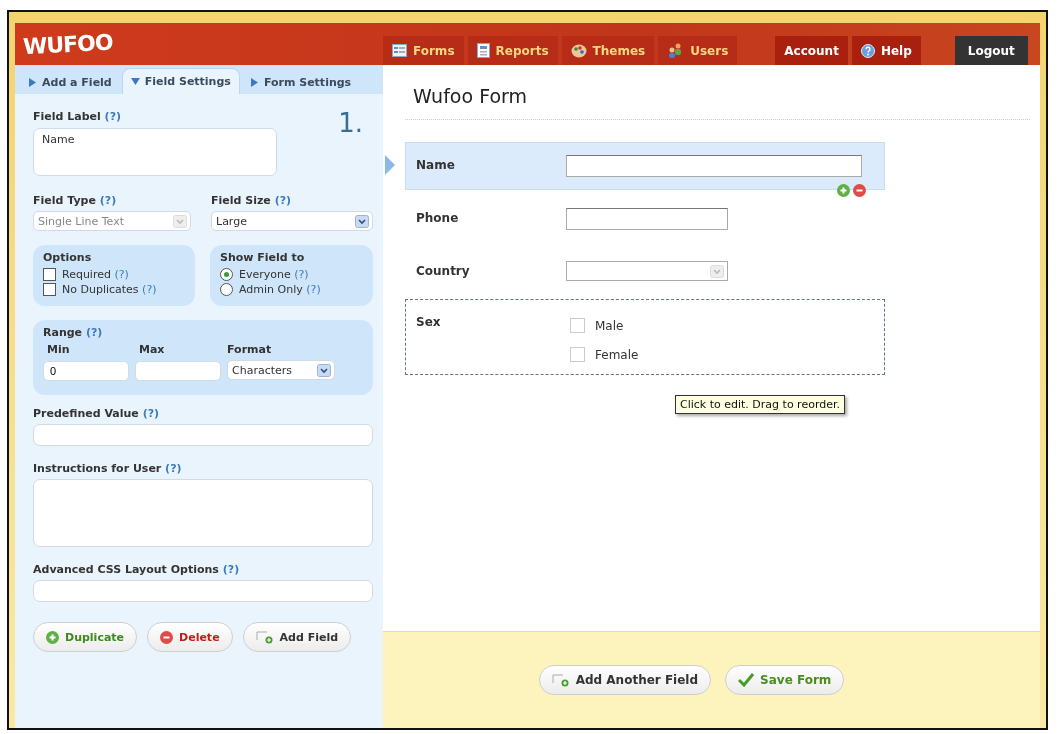 The height and width of the screenshot is (734, 1059). What do you see at coordinates (717, 102) in the screenshot?
I see `form-title: Wufoo Form` at bounding box center [717, 102].